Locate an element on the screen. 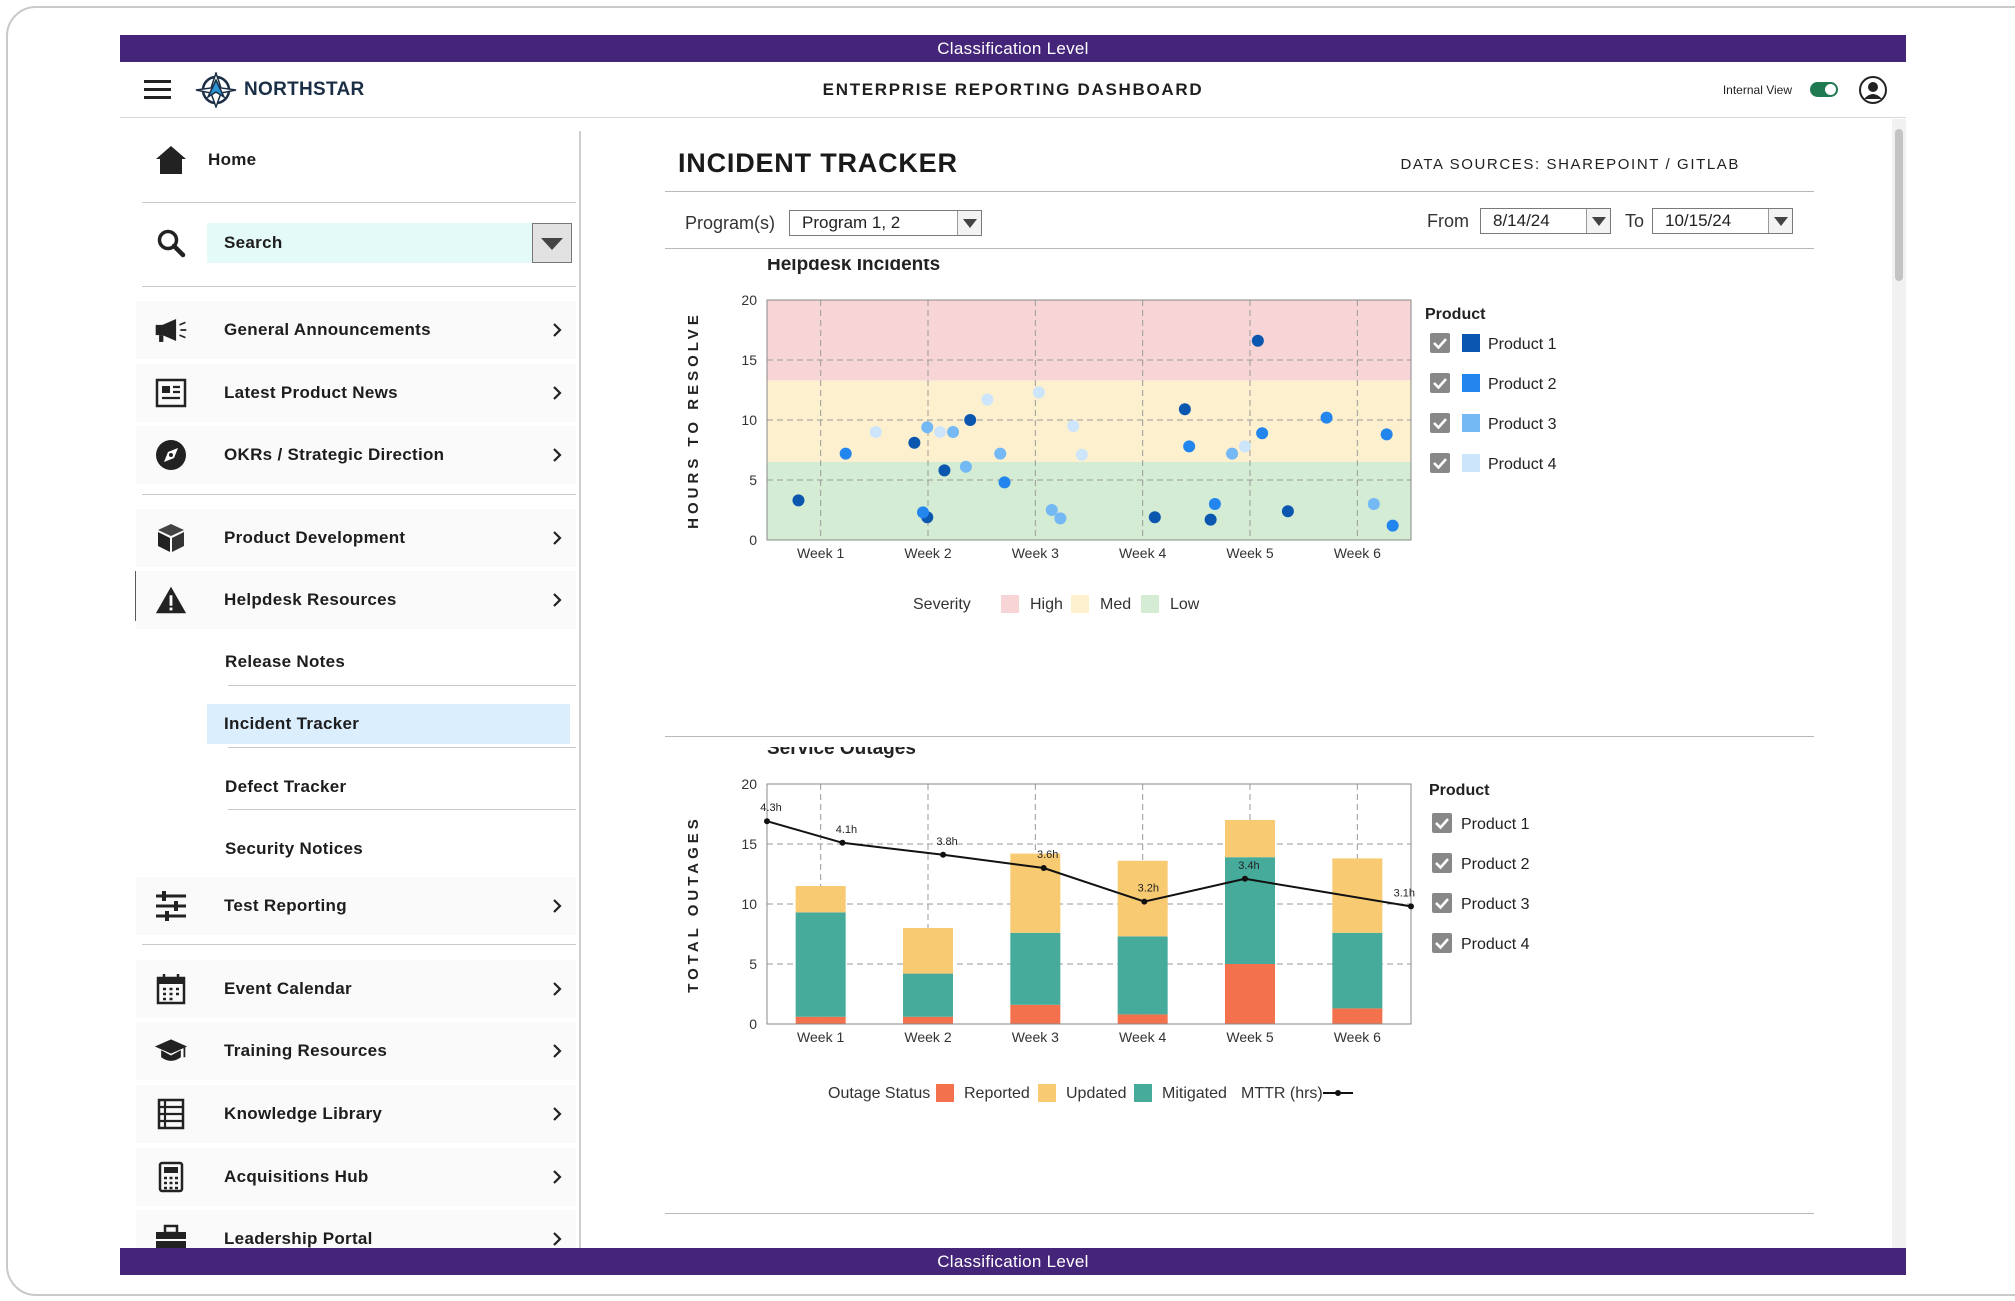 Image resolution: width=2015 pixels, height=1301 pixels. sidebar-item-okrs: OKRs / Strategic Direction is located at coordinates (356, 455).